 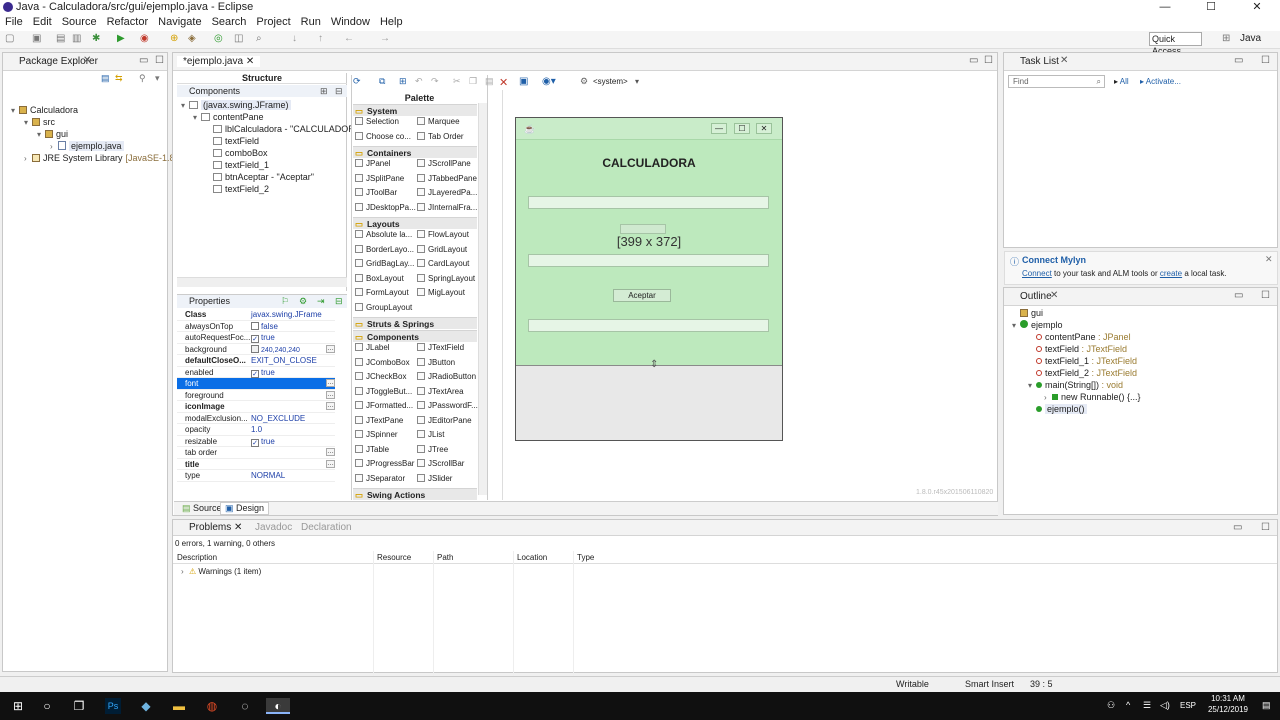 I want to click on property-row: alwaysOnTop false, so click(x=256, y=326).